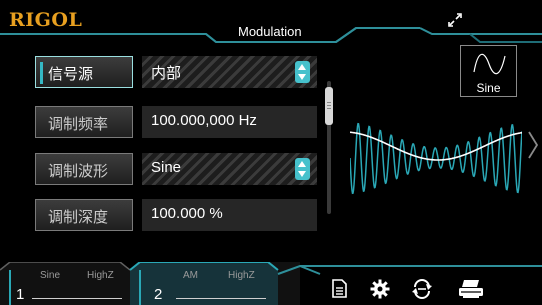  I want to click on sync-icon, so click(422, 289).